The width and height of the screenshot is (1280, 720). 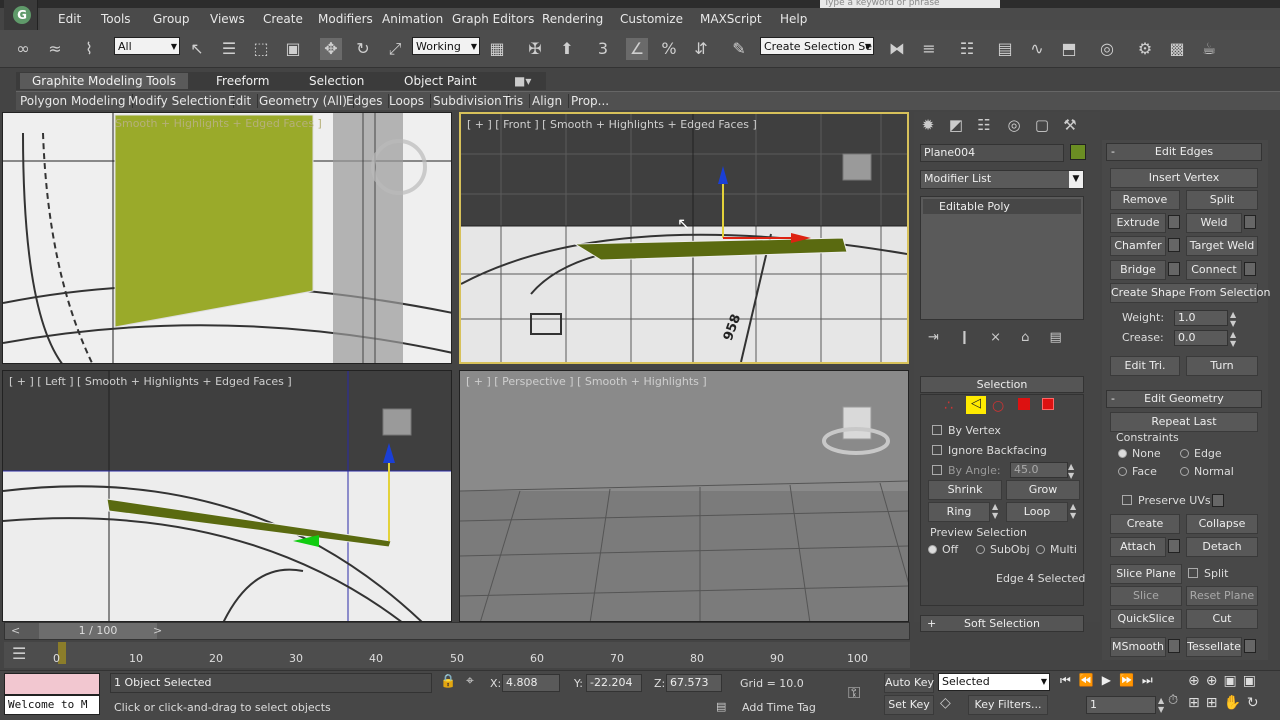 What do you see at coordinates (1184, 399) in the screenshot?
I see `edit-geometry-rollout-header: - Edit Geometry` at bounding box center [1184, 399].